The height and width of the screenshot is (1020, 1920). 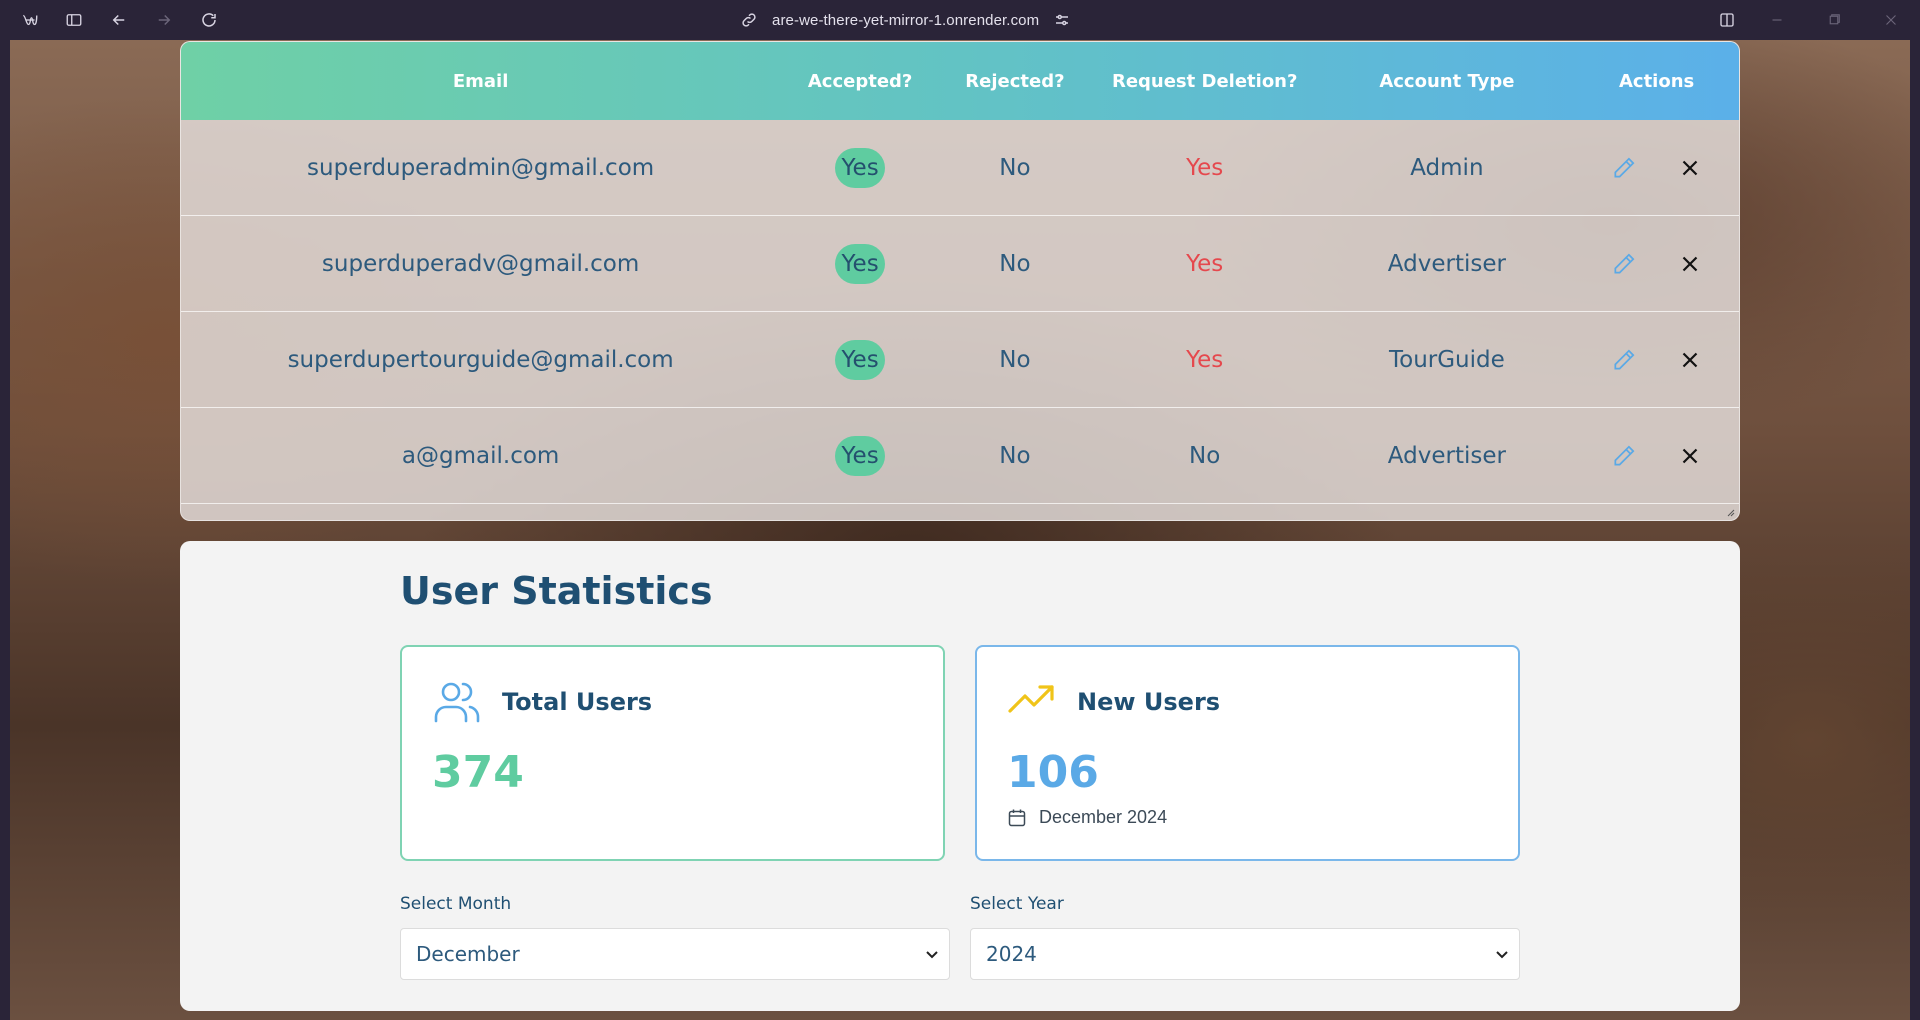 I want to click on select-month-label: Select Month, so click(x=456, y=904).